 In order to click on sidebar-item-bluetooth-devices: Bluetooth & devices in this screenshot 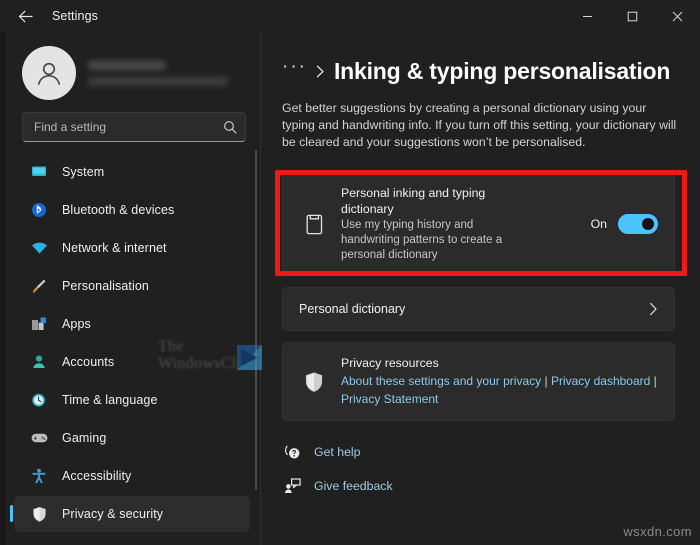, I will do `click(132, 210)`.